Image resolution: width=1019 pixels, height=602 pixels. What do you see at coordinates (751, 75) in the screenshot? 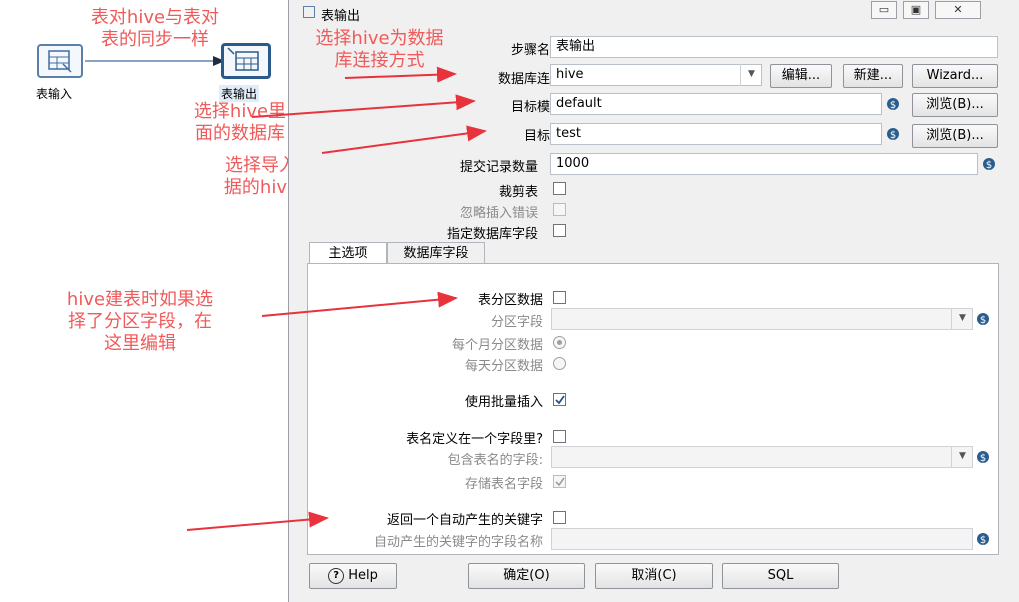
I see `connection-dropdown-icon: ▼` at bounding box center [751, 75].